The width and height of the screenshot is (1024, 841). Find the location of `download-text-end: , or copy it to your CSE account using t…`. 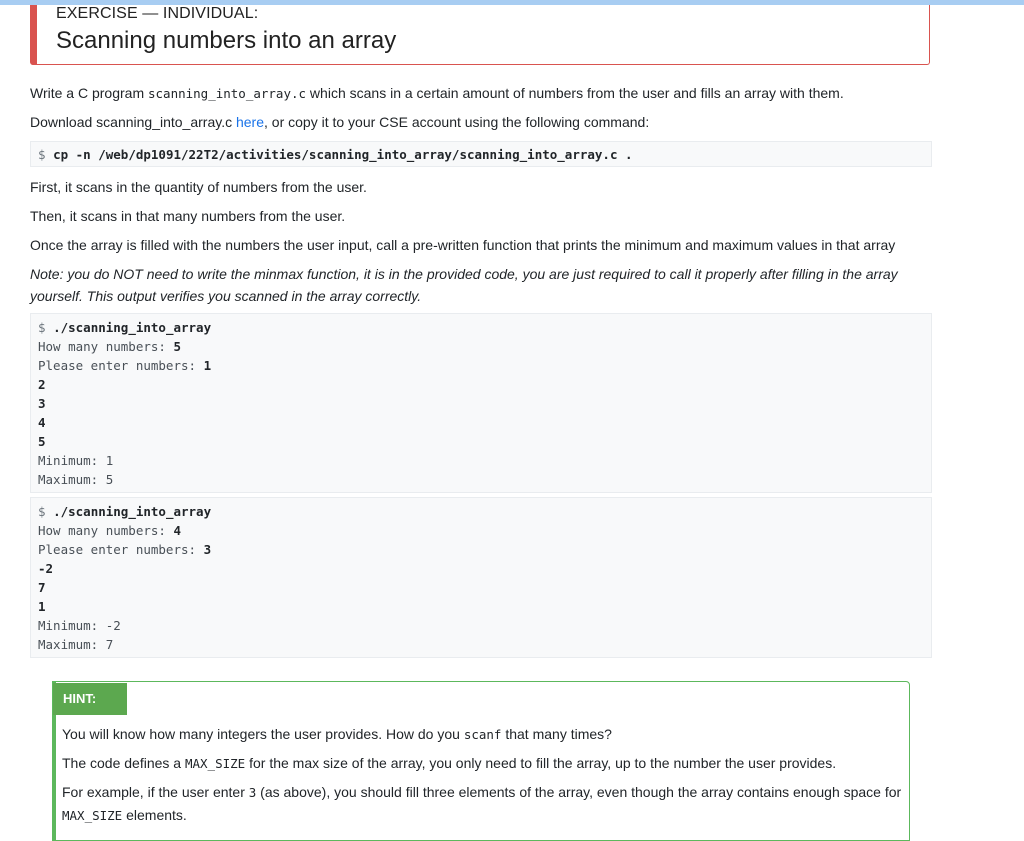

download-text-end: , or copy it to your CSE account using t… is located at coordinates (457, 122).